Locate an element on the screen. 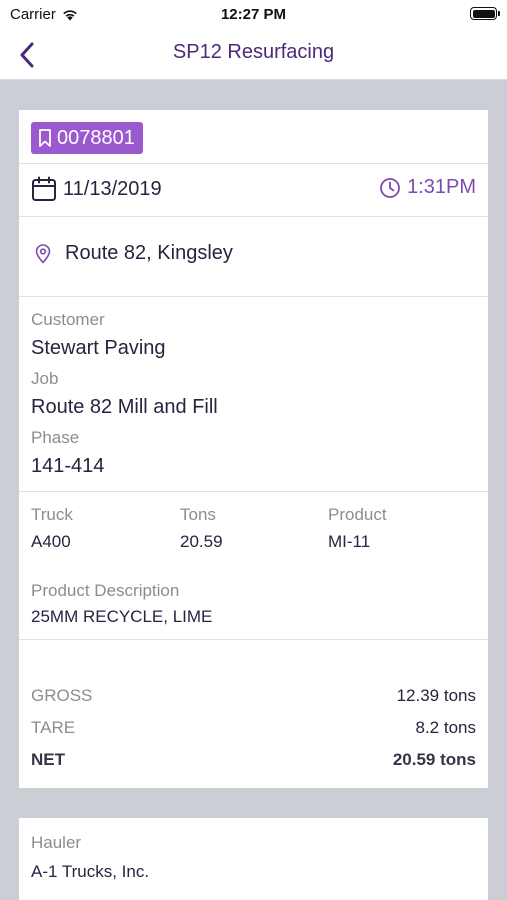  customer-value: Stewart Paving is located at coordinates (98, 348).